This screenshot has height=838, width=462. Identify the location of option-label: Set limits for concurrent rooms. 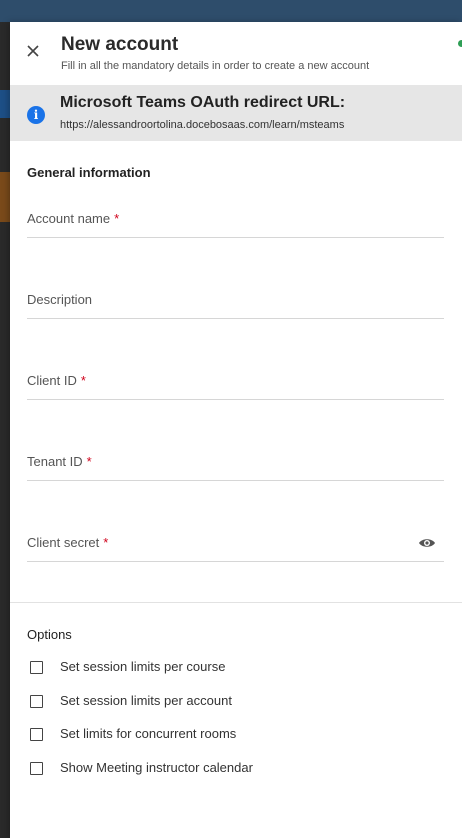
(148, 733).